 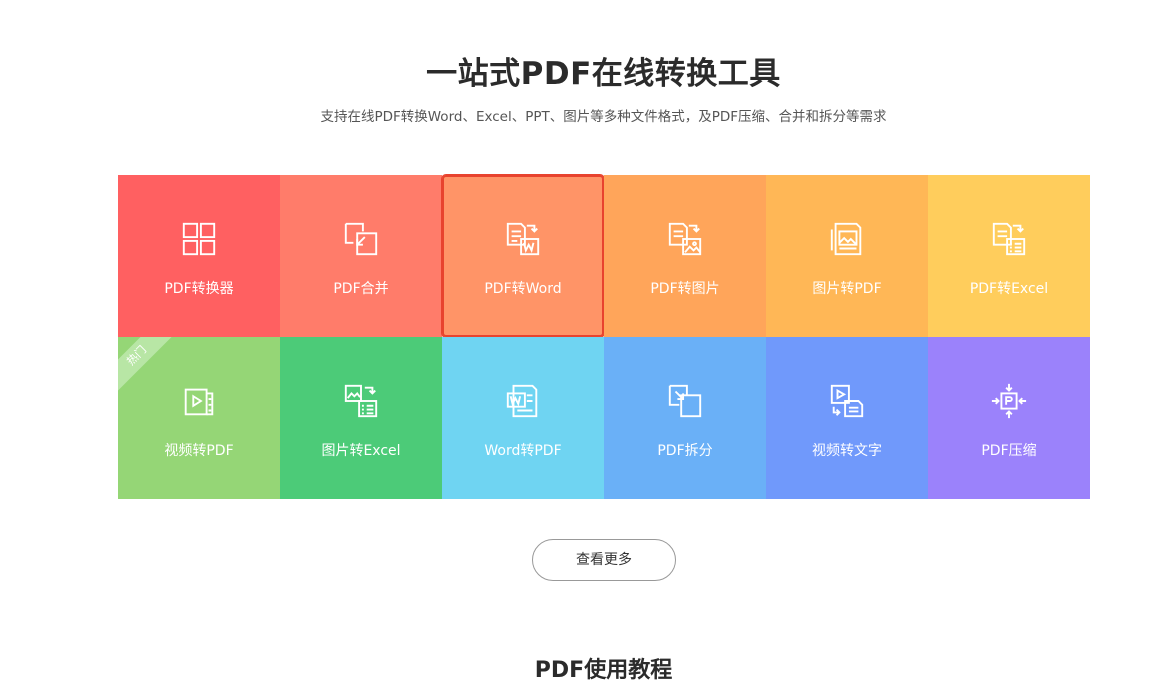 I want to click on tile-label: PDF转Excel, so click(x=1009, y=289).